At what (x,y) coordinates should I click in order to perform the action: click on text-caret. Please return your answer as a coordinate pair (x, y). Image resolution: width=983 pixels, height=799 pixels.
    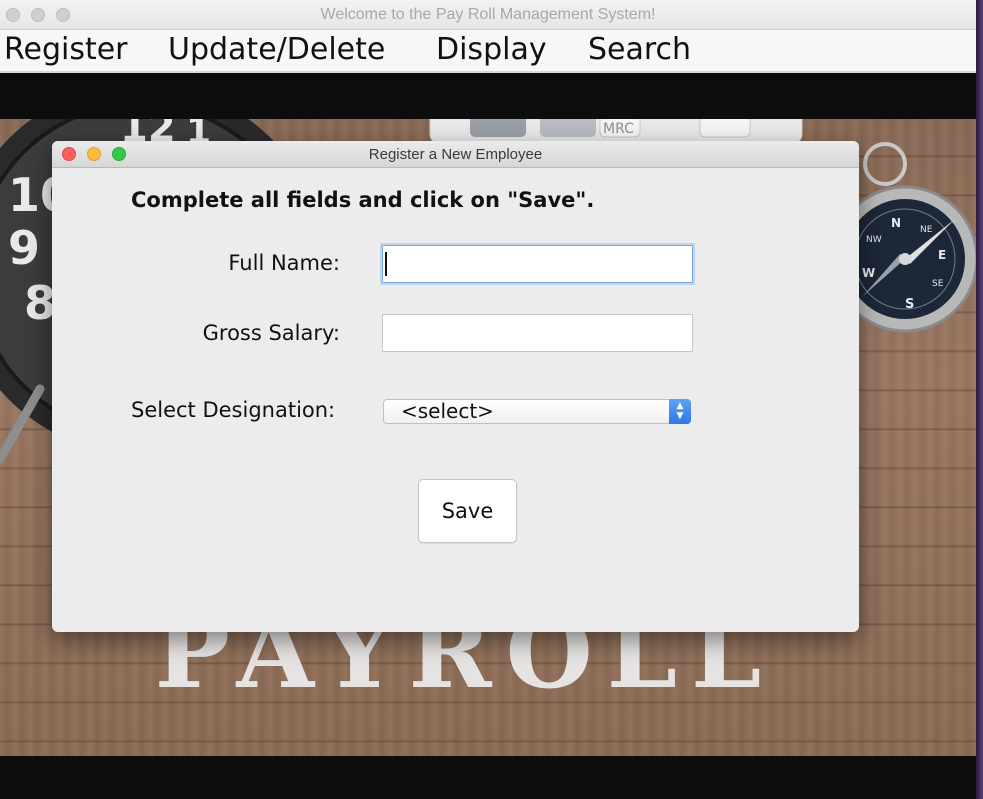
    Looking at the image, I should click on (386, 264).